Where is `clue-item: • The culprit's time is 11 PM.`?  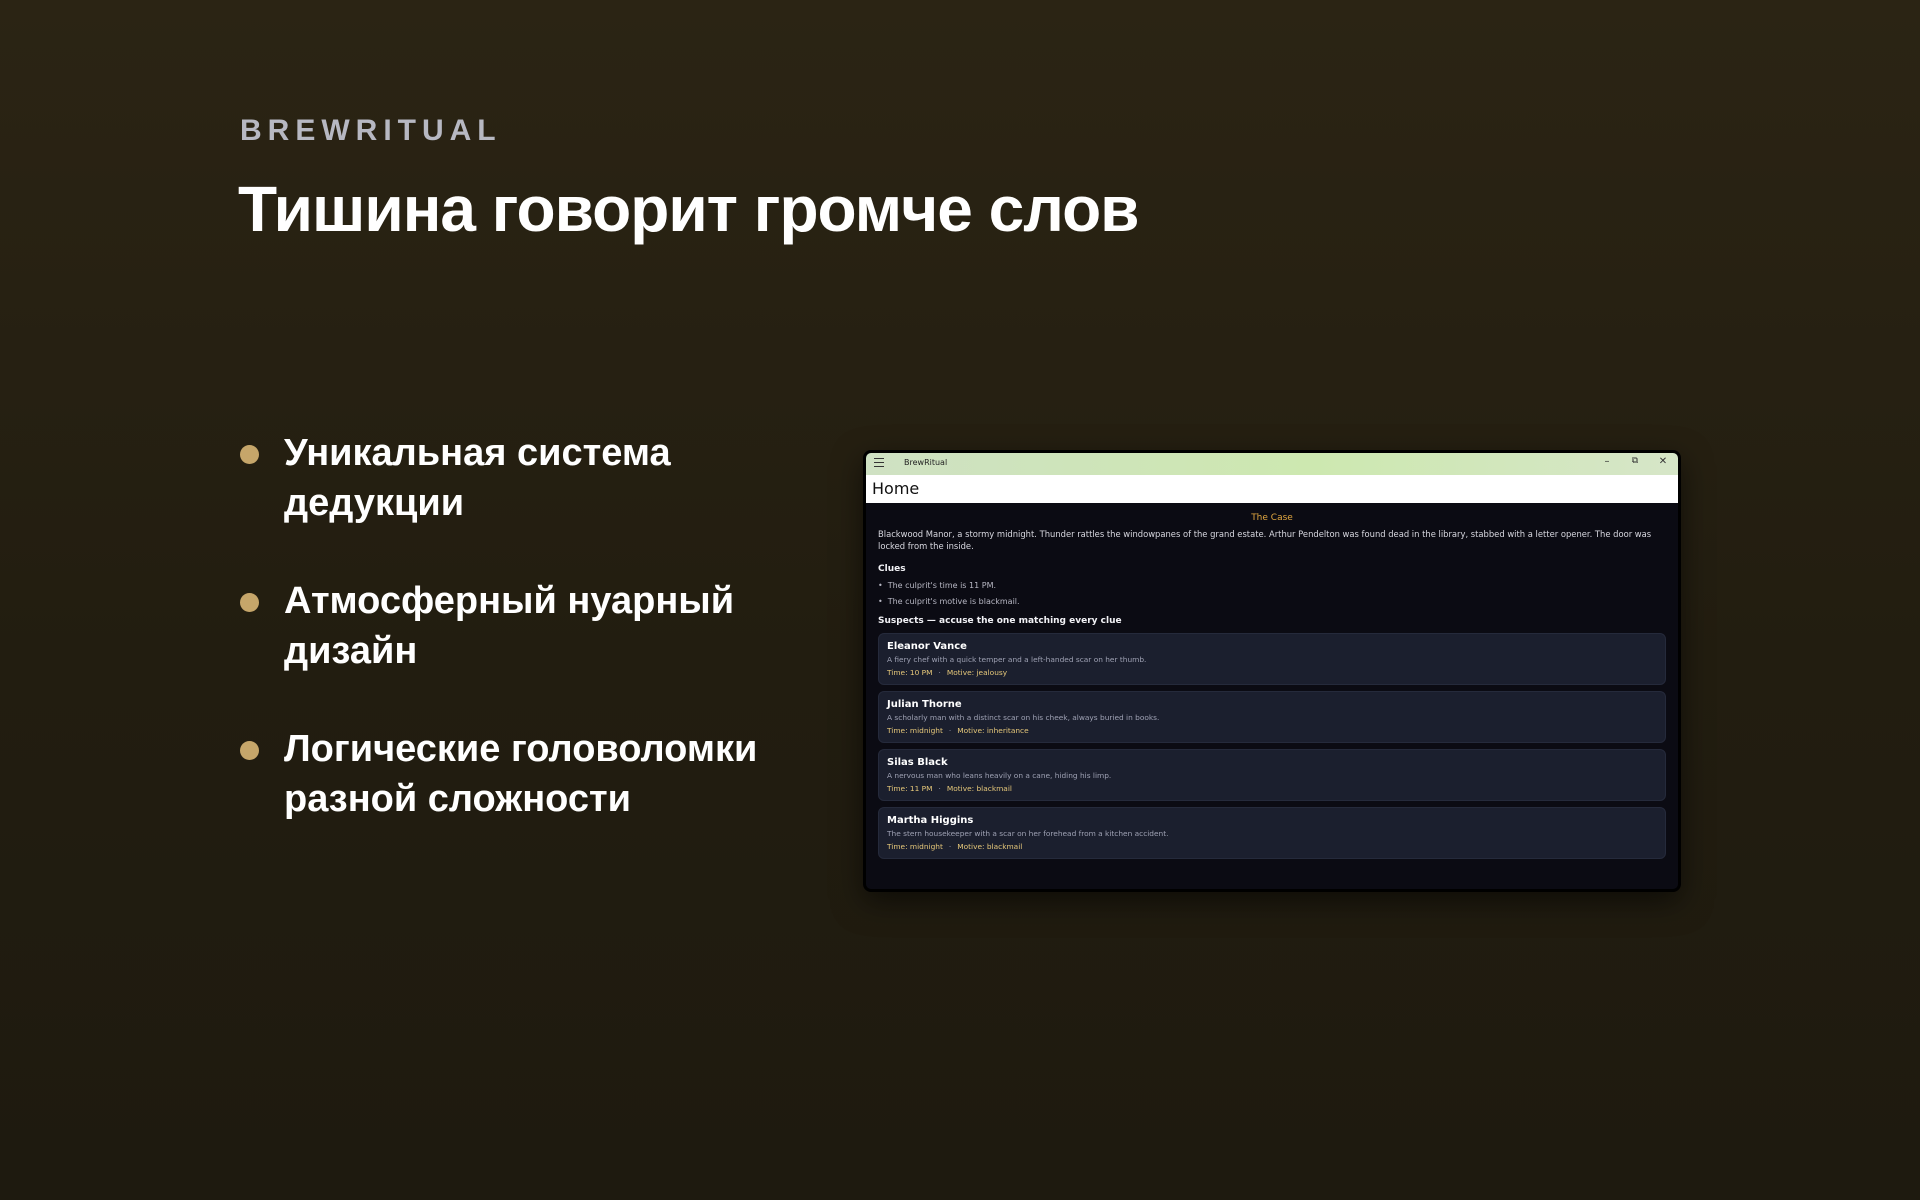 clue-item: • The culprit's time is 11 PM. is located at coordinates (1272, 585).